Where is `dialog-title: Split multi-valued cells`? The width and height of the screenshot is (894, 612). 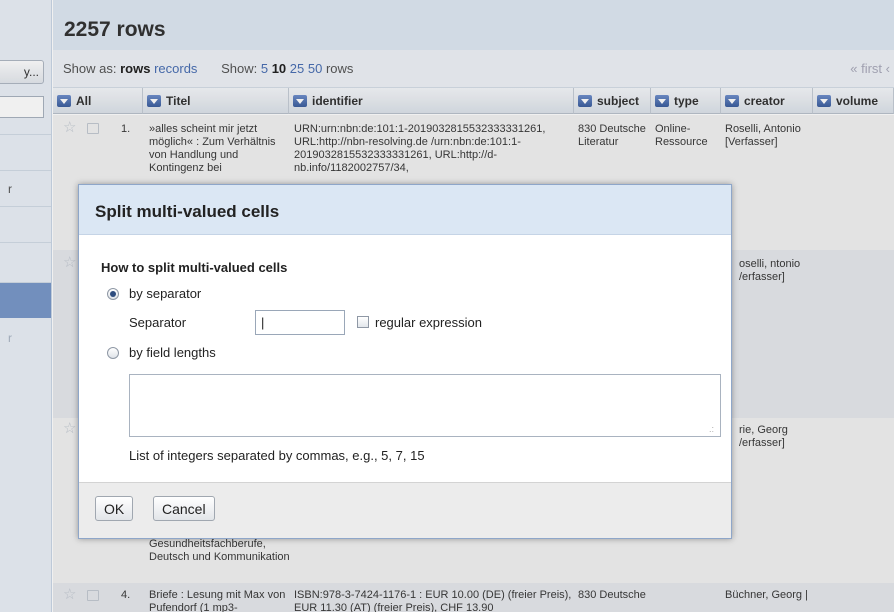 dialog-title: Split multi-valued cells is located at coordinates (405, 210).